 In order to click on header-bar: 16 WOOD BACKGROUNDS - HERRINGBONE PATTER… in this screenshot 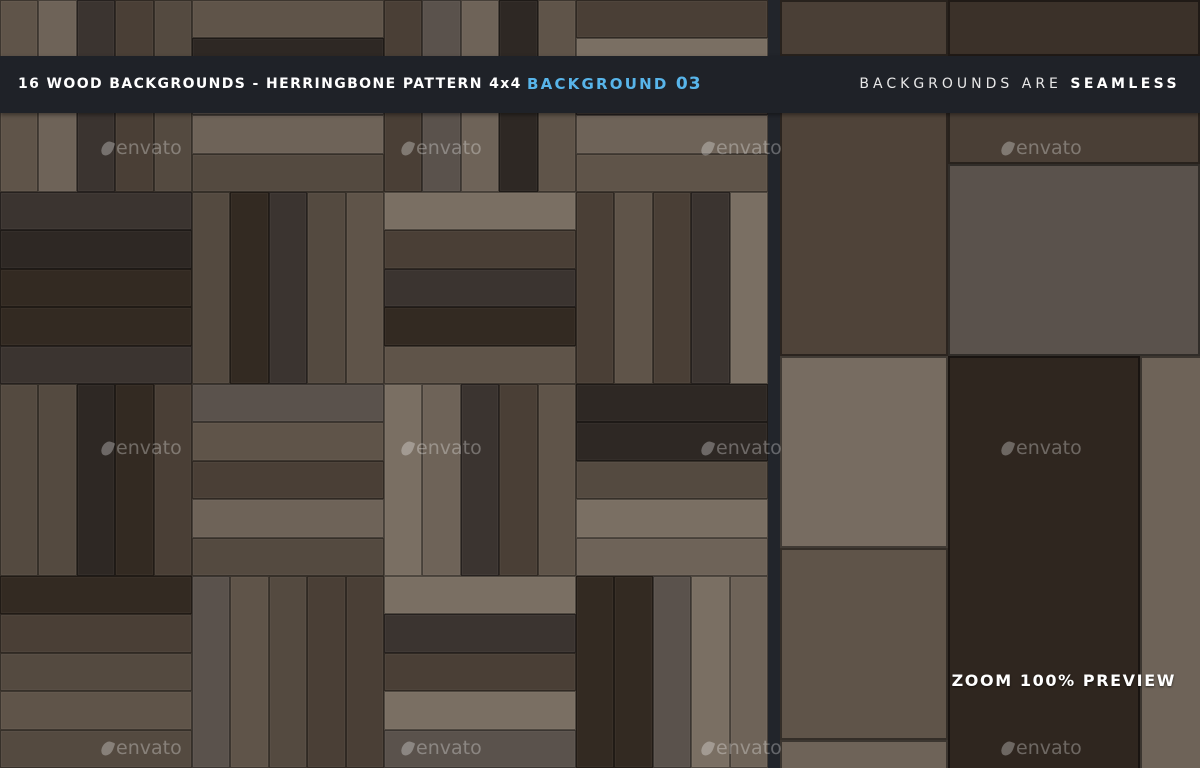, I will do `click(600, 84)`.